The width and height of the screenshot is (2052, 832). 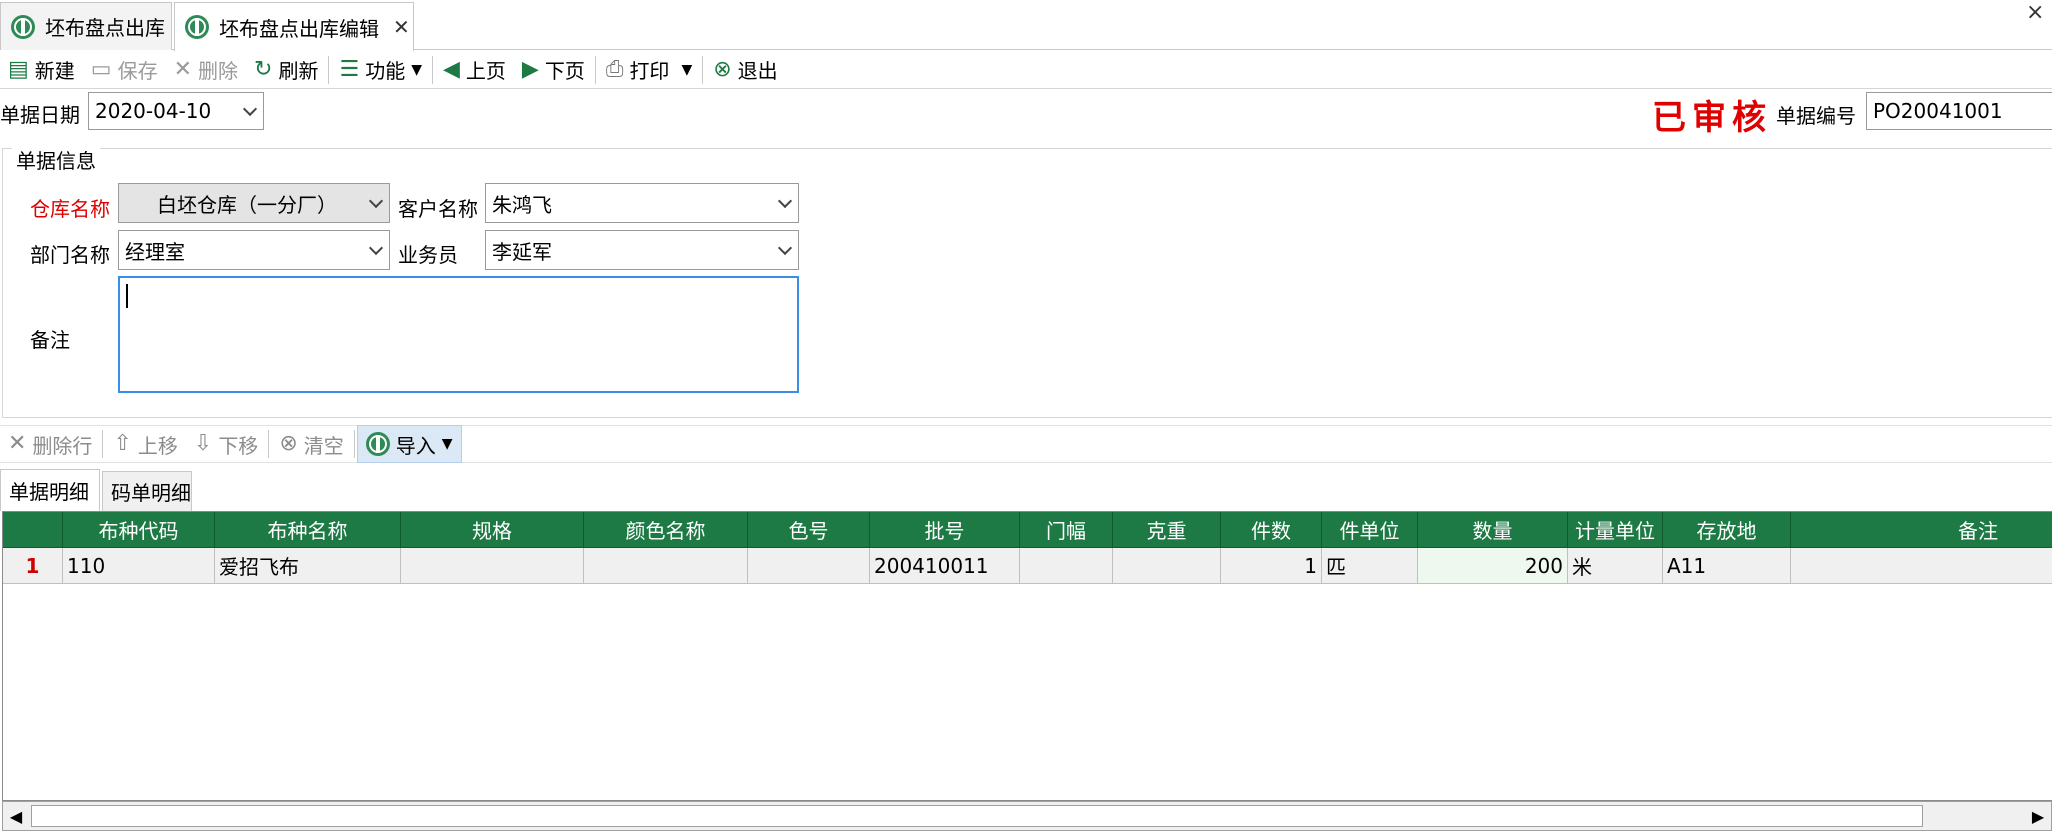 I want to click on date-picker: 2020-04-10, so click(x=176, y=111).